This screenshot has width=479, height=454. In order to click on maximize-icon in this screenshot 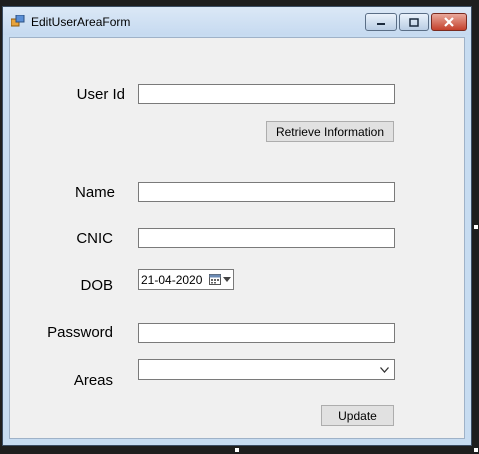, I will do `click(414, 22)`.